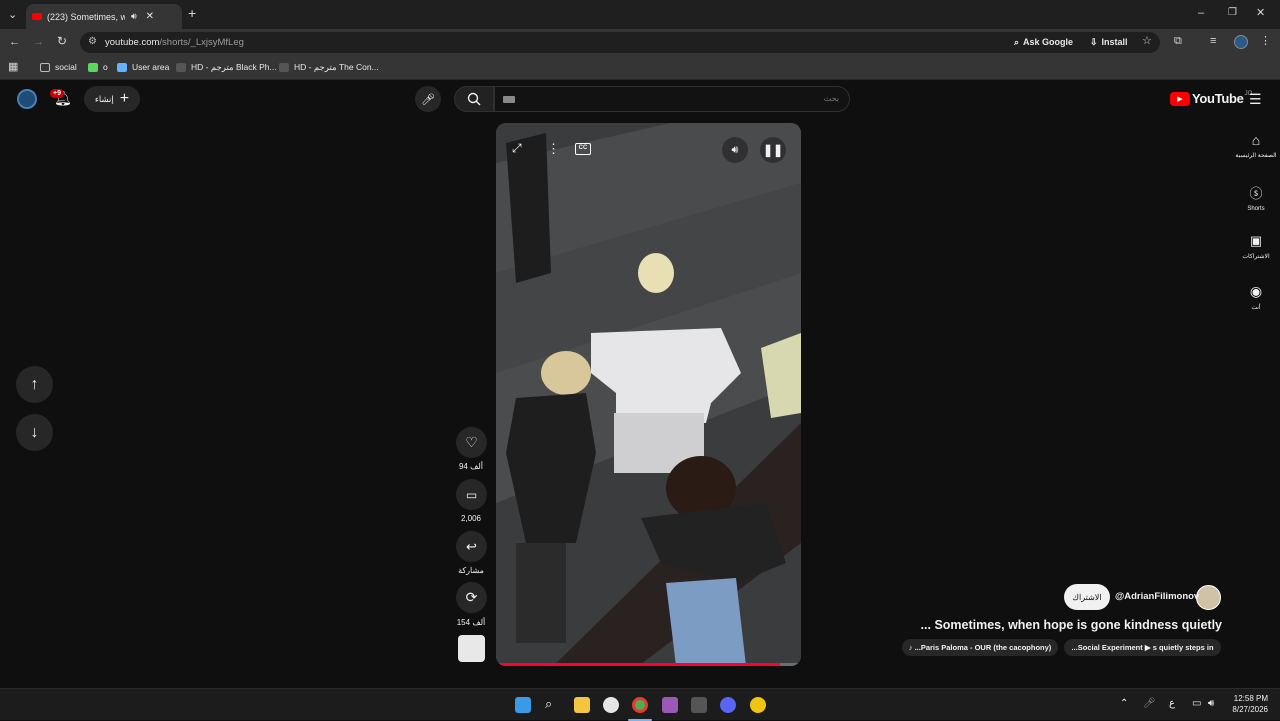  What do you see at coordinates (27, 99) in the screenshot?
I see `account-avatar` at bounding box center [27, 99].